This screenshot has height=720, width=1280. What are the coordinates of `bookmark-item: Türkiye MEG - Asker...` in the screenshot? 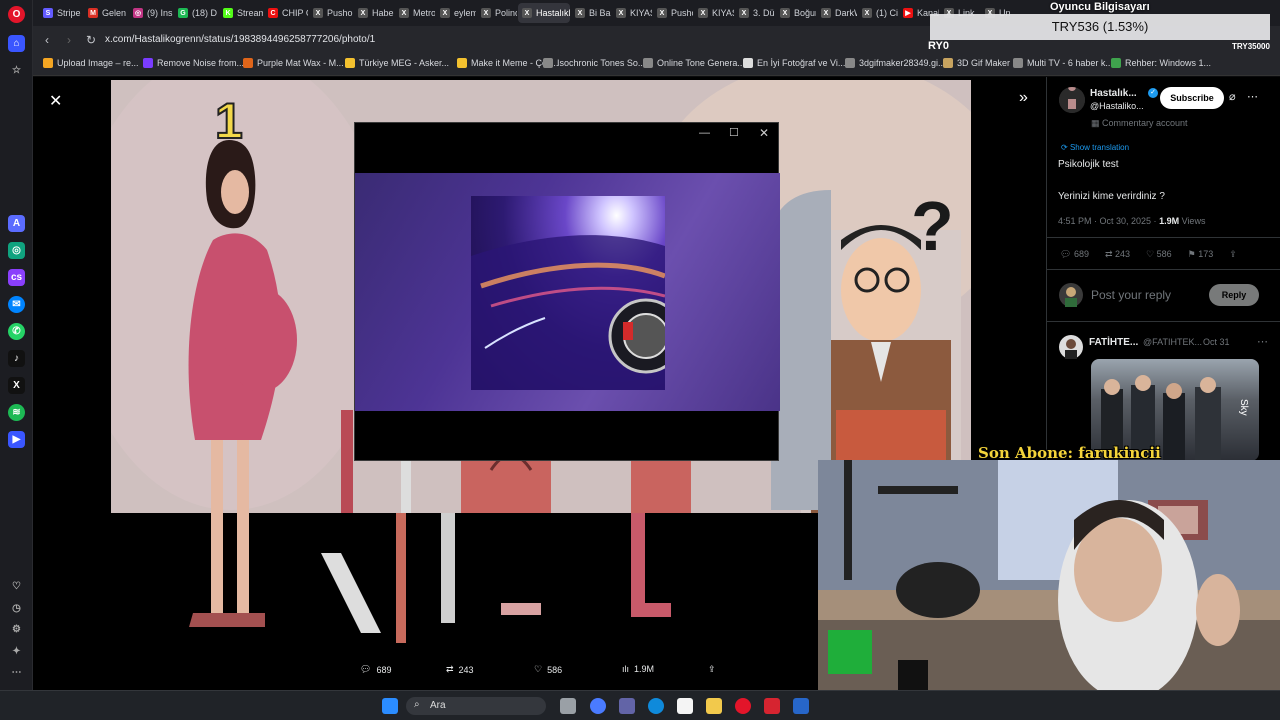 It's located at (397, 63).